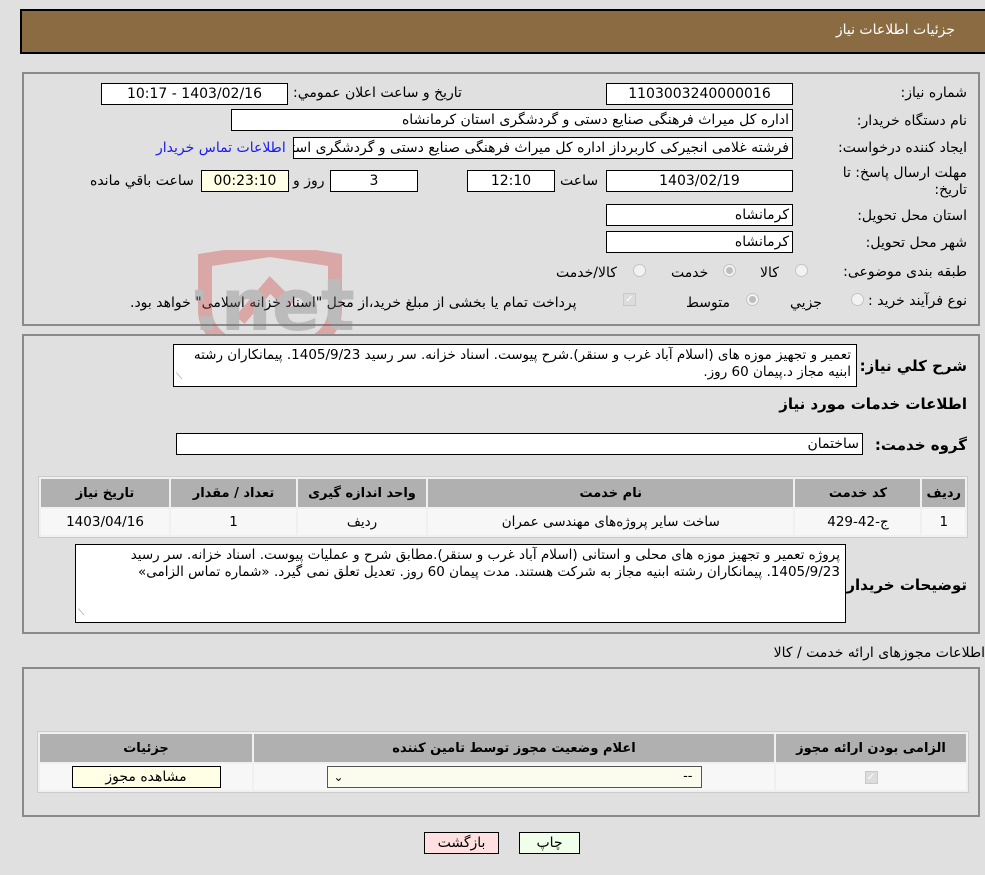 This screenshot has width=985, height=875. Describe the element at coordinates (699, 181) in the screenshot. I see `deadline-date-field: 1403/02/19` at that location.